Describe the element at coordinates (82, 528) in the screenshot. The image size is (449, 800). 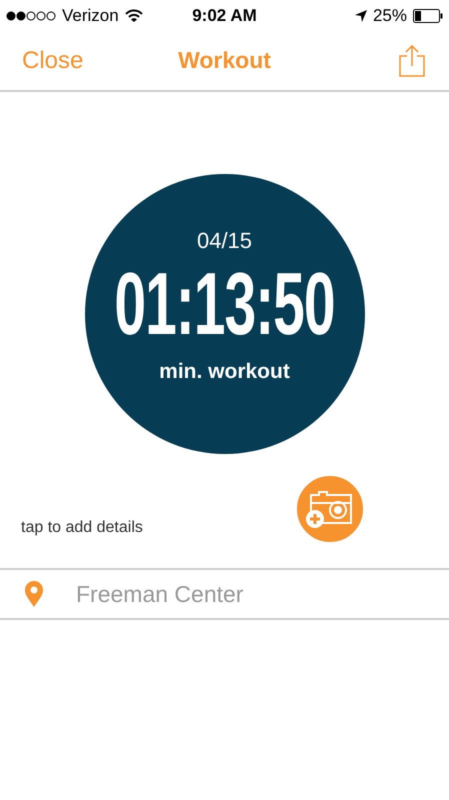
I see `details-hint: tap to add details` at that location.